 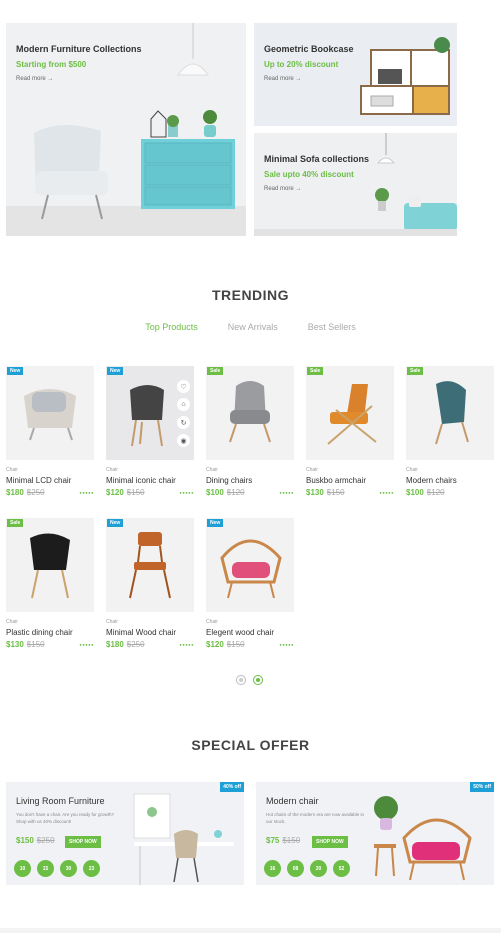 I want to click on sofa-illustration, so click(x=355, y=184).